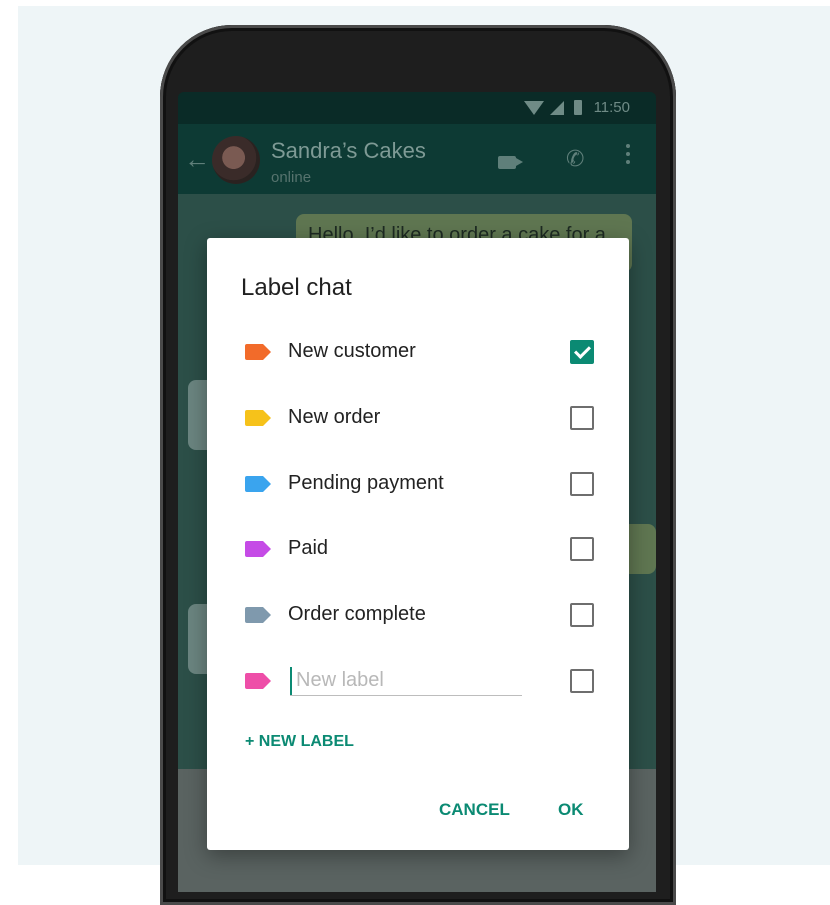 The height and width of the screenshot is (905, 830). Describe the element at coordinates (406, 680) in the screenshot. I see `new-label-input` at that location.